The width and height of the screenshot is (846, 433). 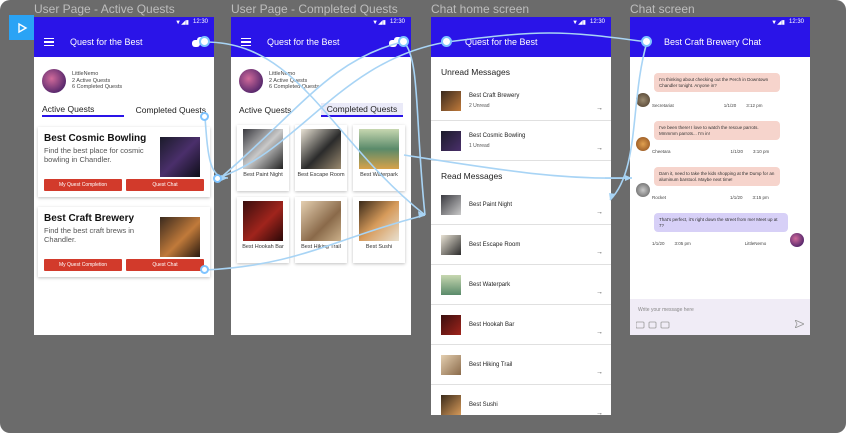 I want to click on completed-quest-card: Best Hiking Trail, so click(x=321, y=230).